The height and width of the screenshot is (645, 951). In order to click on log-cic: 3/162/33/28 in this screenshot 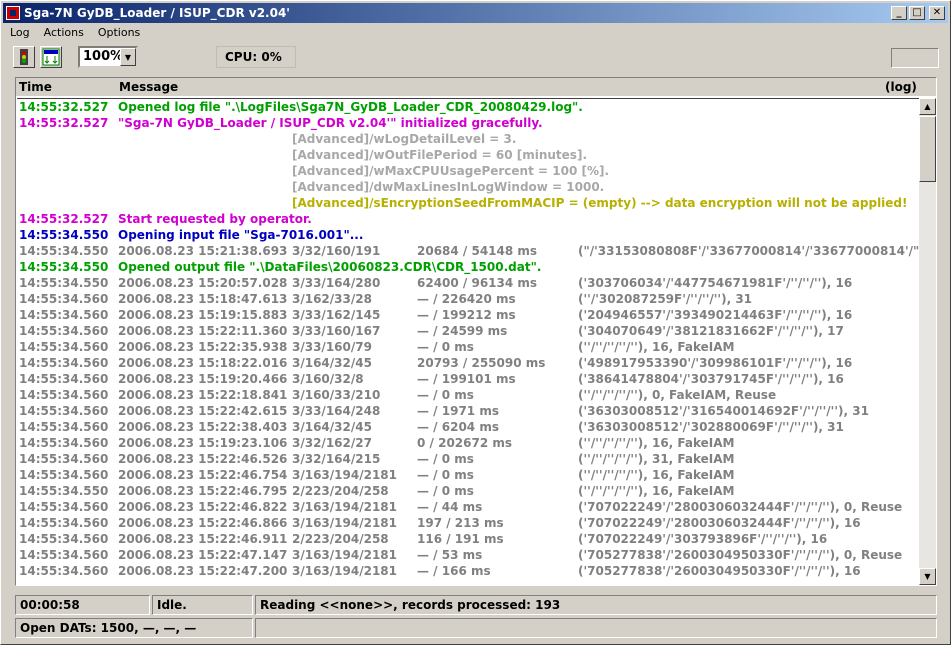, I will do `click(332, 299)`.